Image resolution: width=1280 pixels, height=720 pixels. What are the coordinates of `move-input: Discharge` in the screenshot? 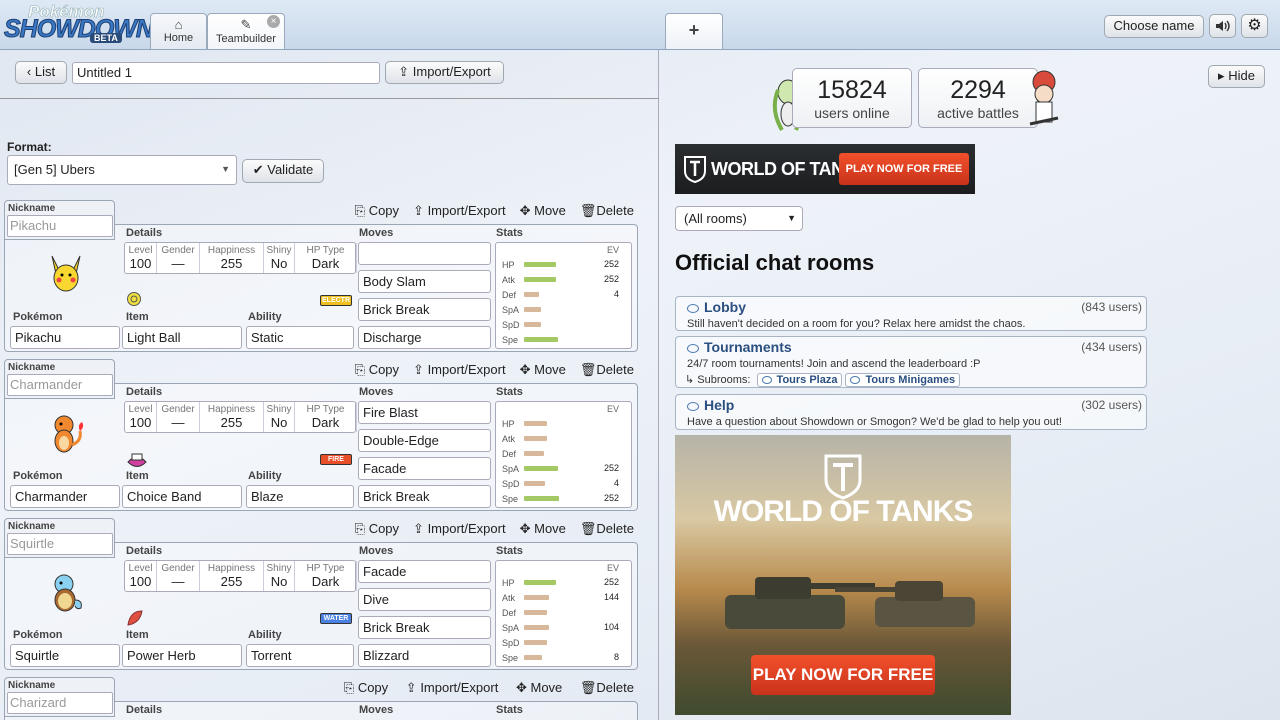 It's located at (424, 337).